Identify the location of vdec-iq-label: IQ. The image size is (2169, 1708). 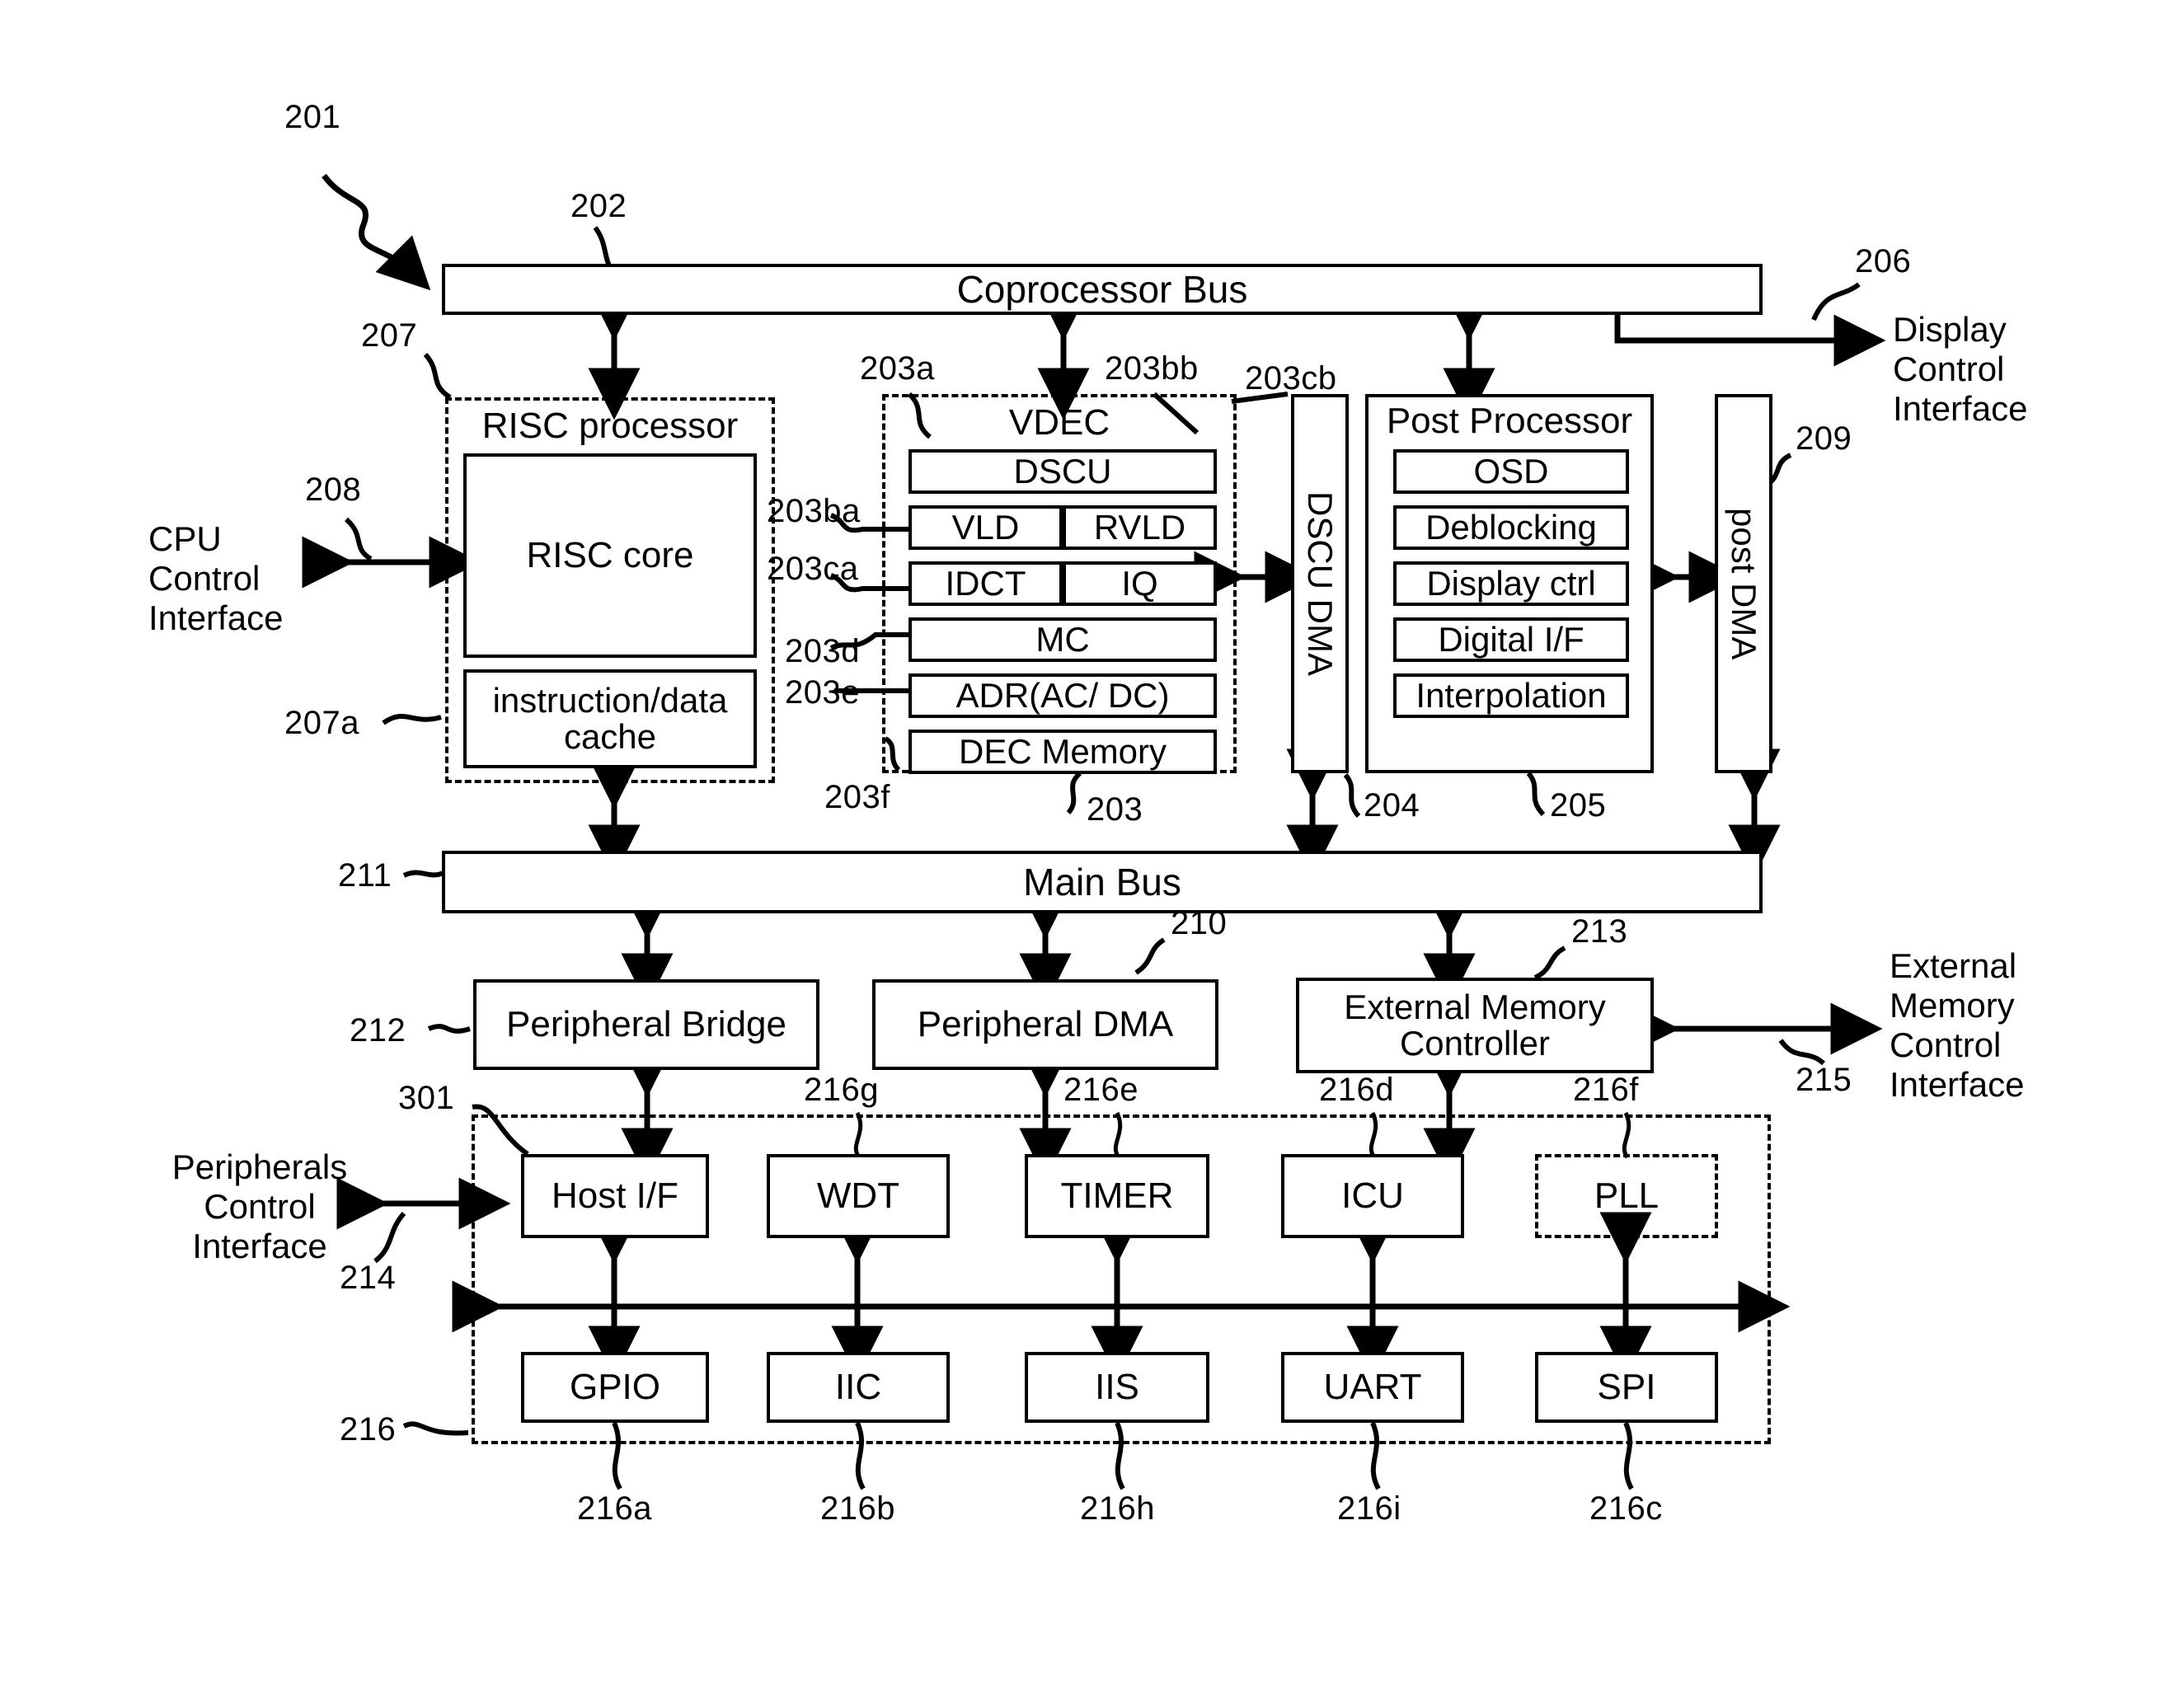
(1139, 583).